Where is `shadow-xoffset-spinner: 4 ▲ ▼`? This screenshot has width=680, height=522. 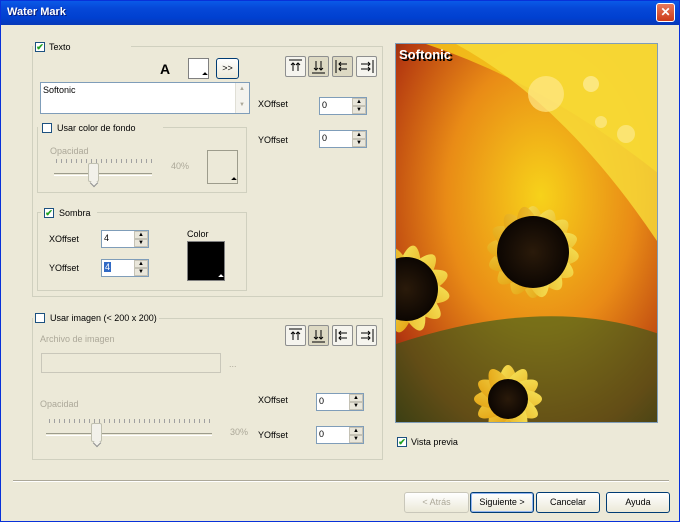 shadow-xoffset-spinner: 4 ▲ ▼ is located at coordinates (125, 239).